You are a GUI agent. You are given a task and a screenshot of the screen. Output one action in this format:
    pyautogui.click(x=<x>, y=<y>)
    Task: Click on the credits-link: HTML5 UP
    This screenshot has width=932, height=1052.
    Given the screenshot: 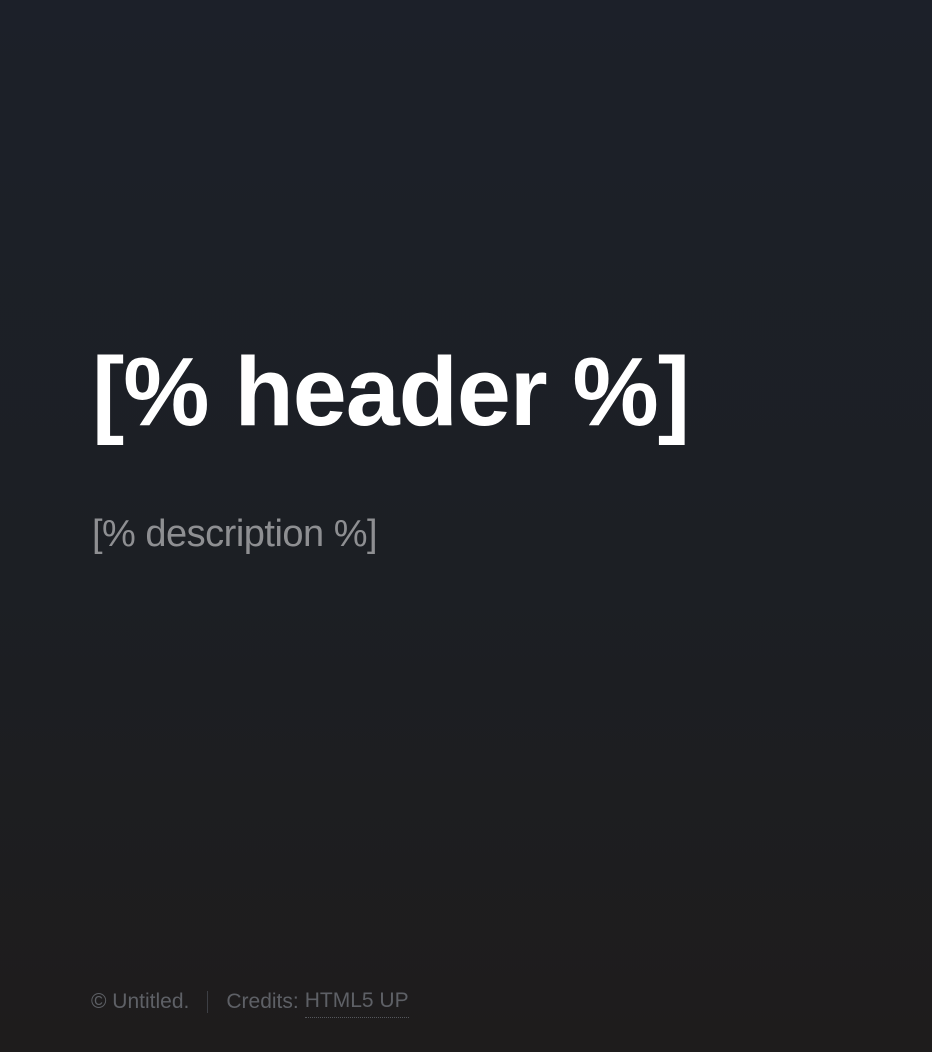 What is the action you would take?
    pyautogui.click(x=356, y=1002)
    